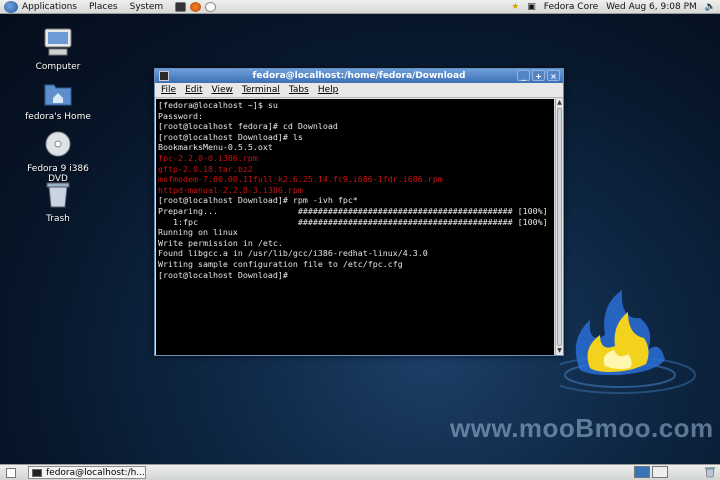 Image resolution: width=720 pixels, height=480 pixels. Describe the element at coordinates (208, 157) in the screenshot. I see `terminal-line: fpc-2.2.0-0.i386.rpm` at that location.